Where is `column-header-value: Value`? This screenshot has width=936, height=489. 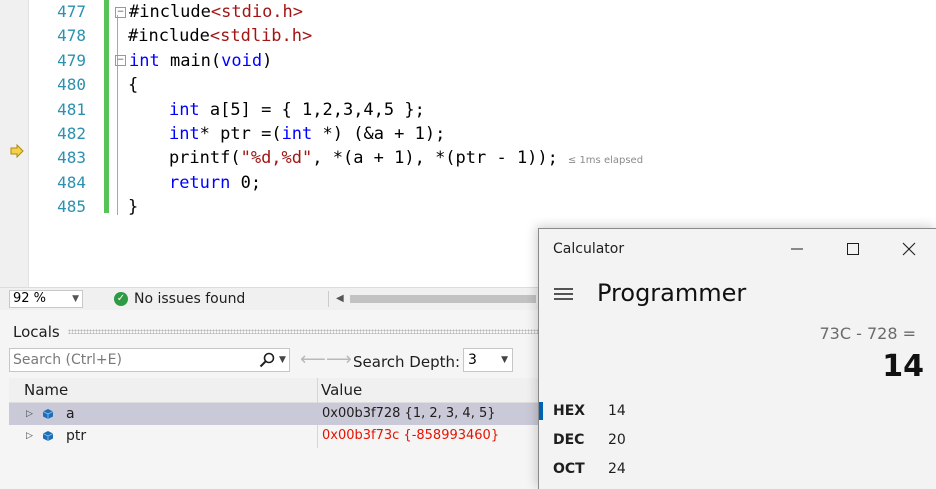
column-header-value: Value is located at coordinates (341, 390).